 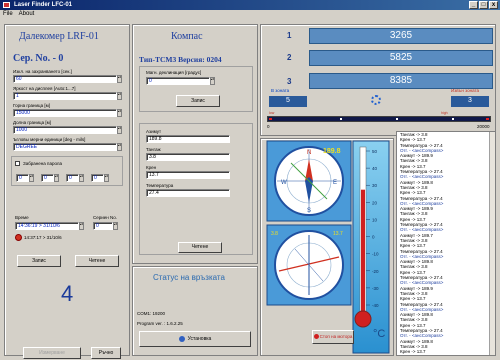 What do you see at coordinates (65, 130) in the screenshot?
I see `lower-limit-field: 1000` at bounding box center [65, 130].